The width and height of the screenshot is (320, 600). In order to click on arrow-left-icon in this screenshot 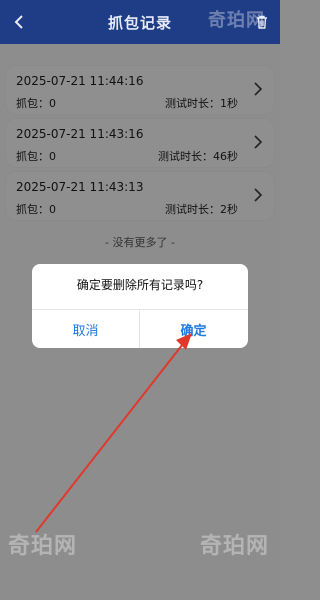, I will do `click(18, 22)`.